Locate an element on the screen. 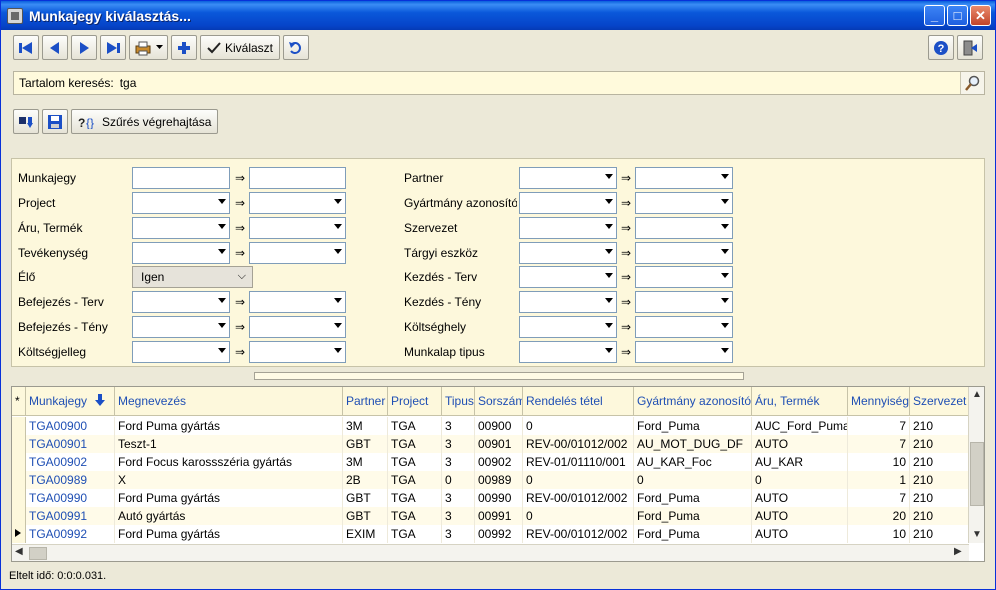 The image size is (996, 590). end-actual-to-select is located at coordinates (297, 327).